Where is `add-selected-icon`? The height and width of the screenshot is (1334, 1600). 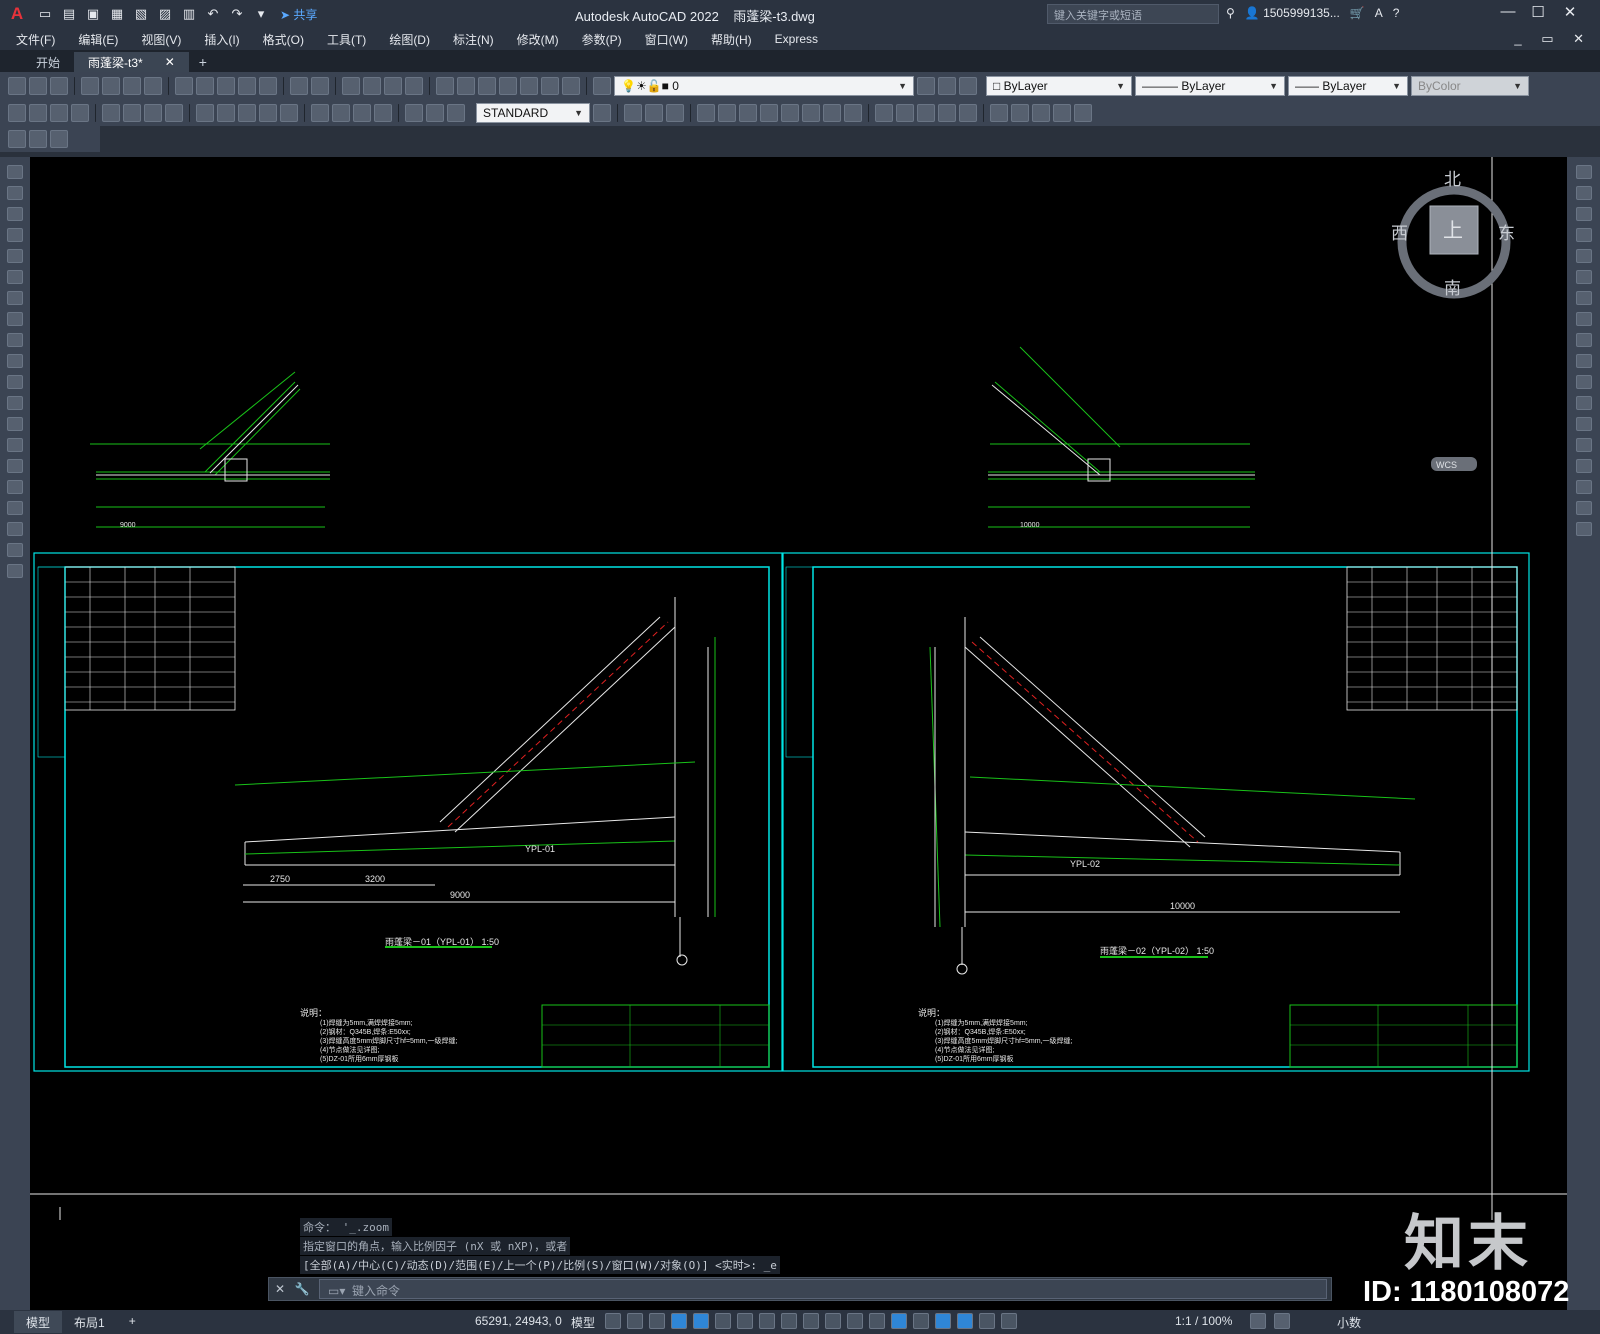 add-selected-icon is located at coordinates (15, 571).